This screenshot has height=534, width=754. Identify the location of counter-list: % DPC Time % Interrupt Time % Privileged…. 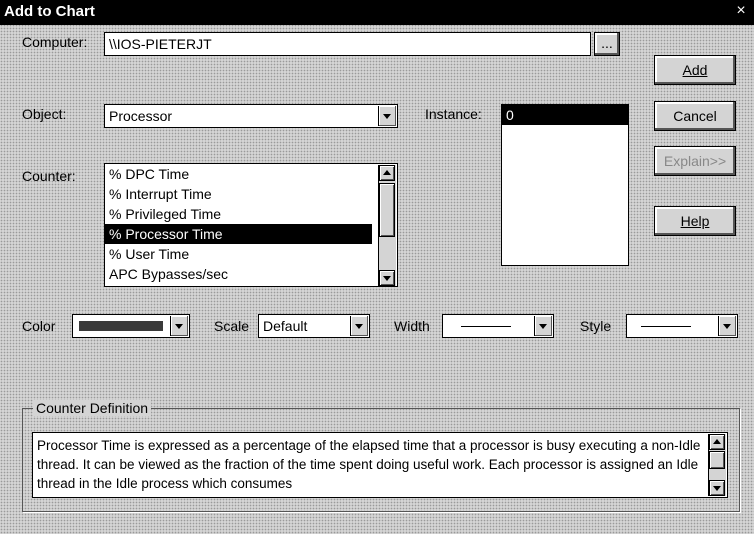
(251, 225).